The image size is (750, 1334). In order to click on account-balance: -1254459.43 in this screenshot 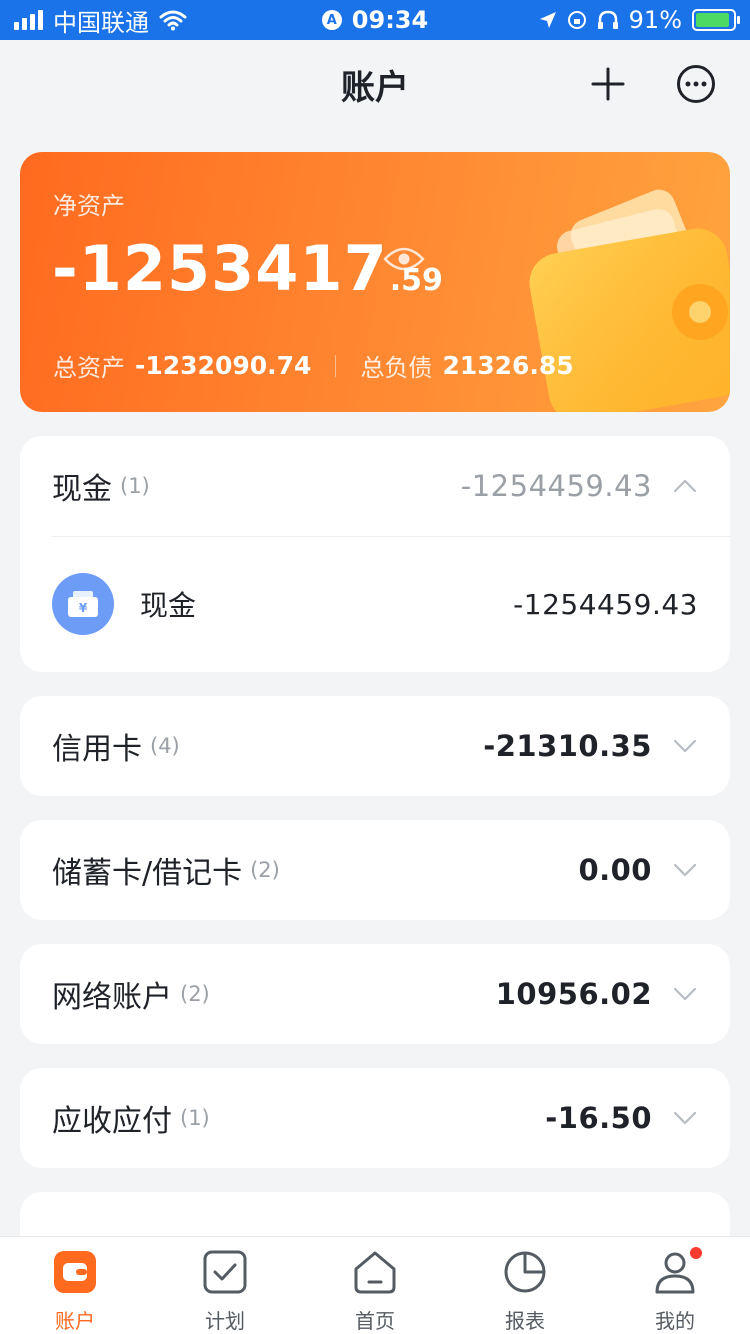, I will do `click(605, 604)`.